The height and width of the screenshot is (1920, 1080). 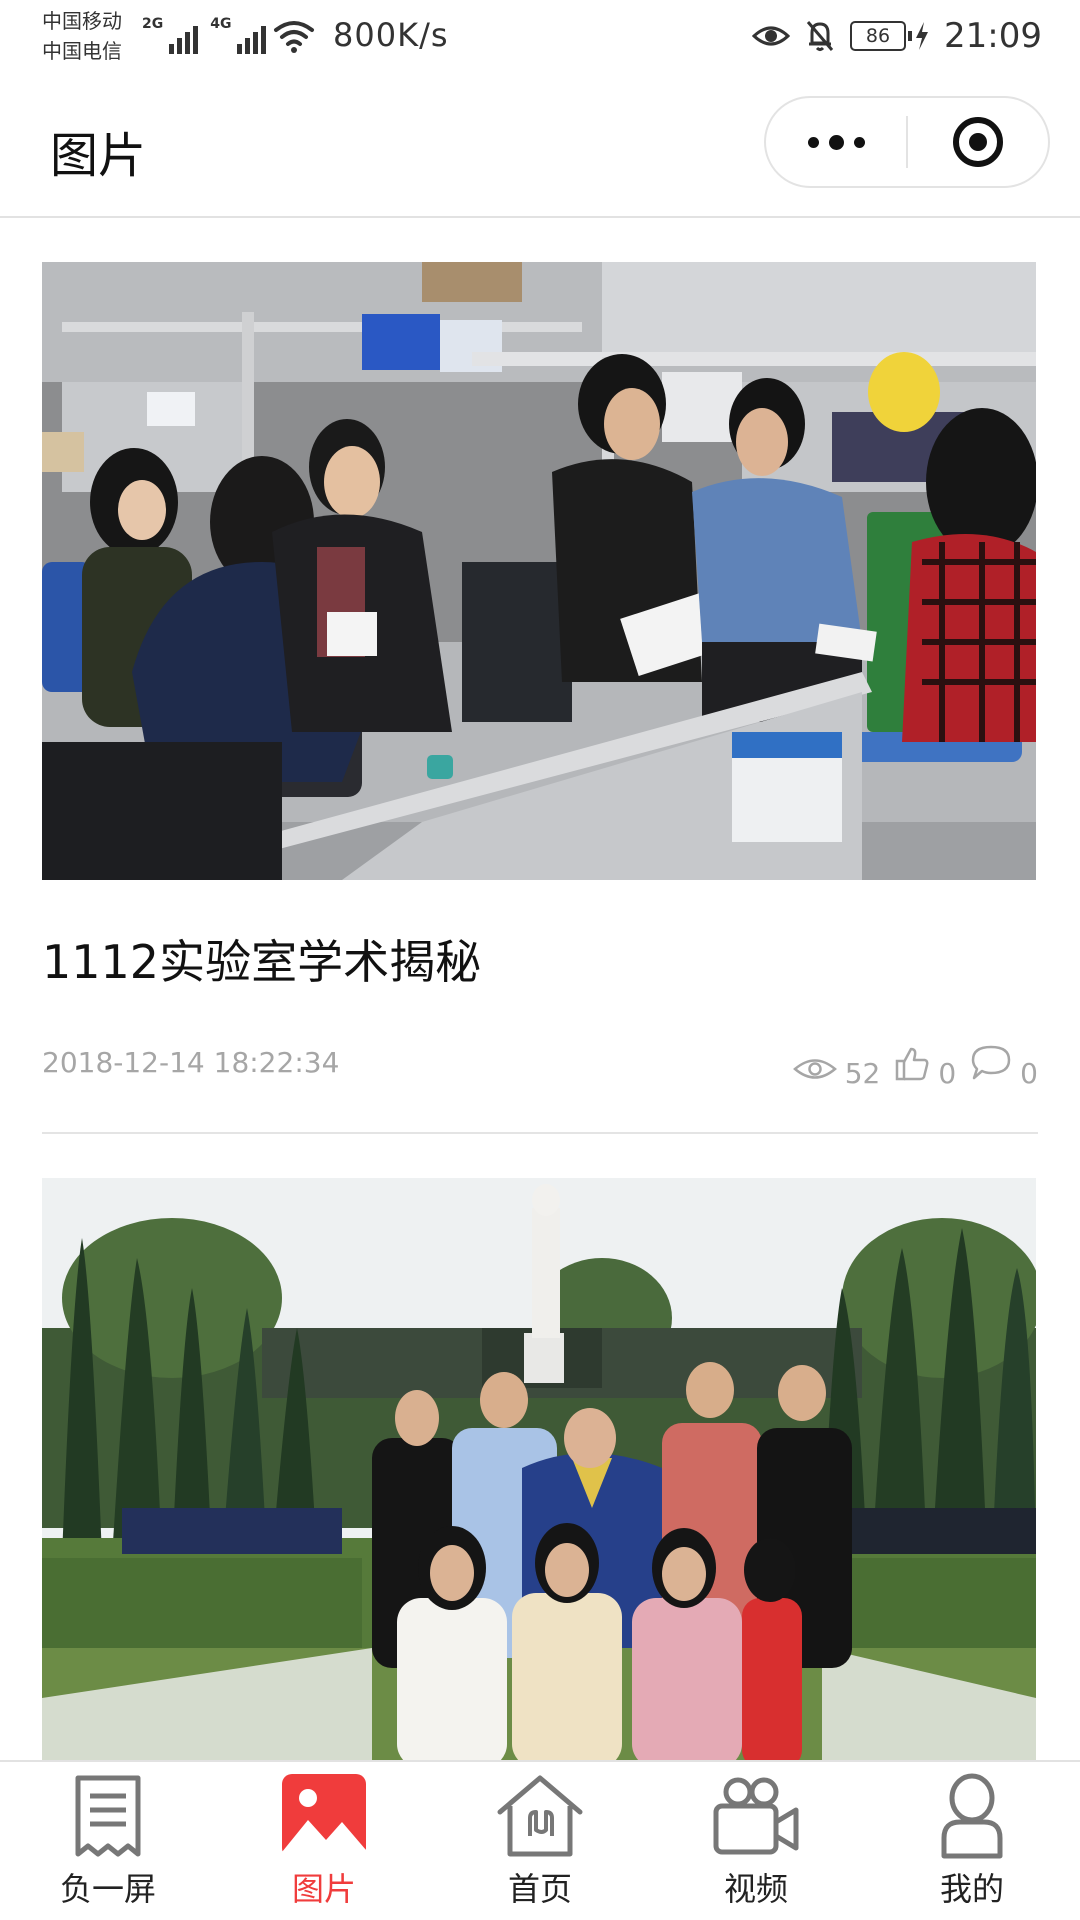 I want to click on target-close-icon, so click(x=978, y=142).